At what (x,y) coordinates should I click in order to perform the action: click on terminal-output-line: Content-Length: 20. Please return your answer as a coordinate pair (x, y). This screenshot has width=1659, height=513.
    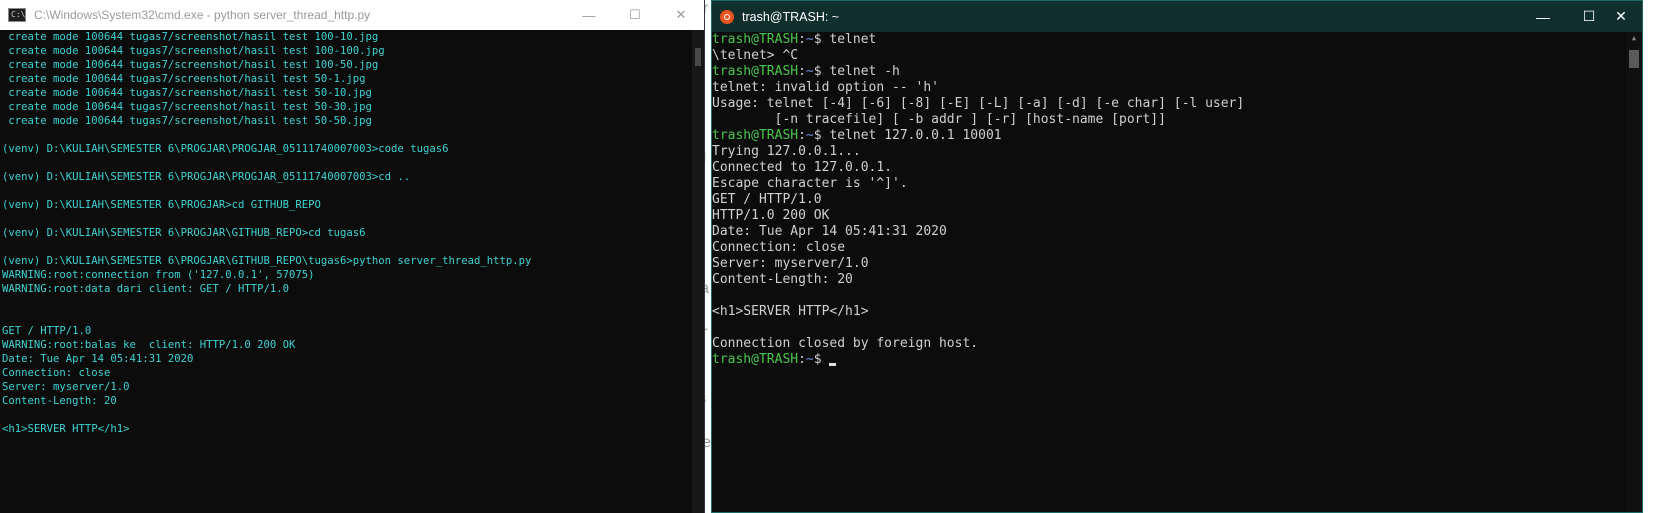
    Looking at the image, I should click on (782, 279).